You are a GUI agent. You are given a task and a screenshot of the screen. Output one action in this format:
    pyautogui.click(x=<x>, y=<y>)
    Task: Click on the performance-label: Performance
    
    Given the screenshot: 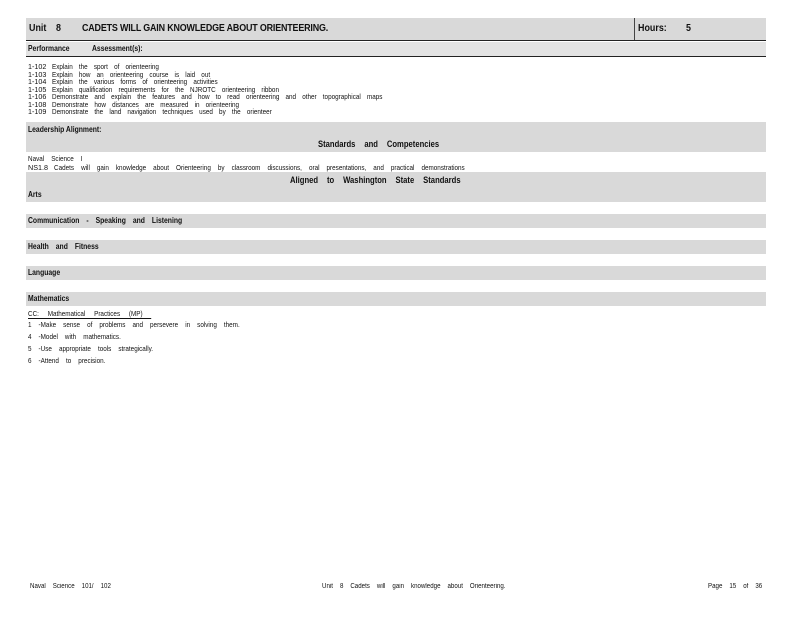 What is the action you would take?
    pyautogui.click(x=49, y=48)
    